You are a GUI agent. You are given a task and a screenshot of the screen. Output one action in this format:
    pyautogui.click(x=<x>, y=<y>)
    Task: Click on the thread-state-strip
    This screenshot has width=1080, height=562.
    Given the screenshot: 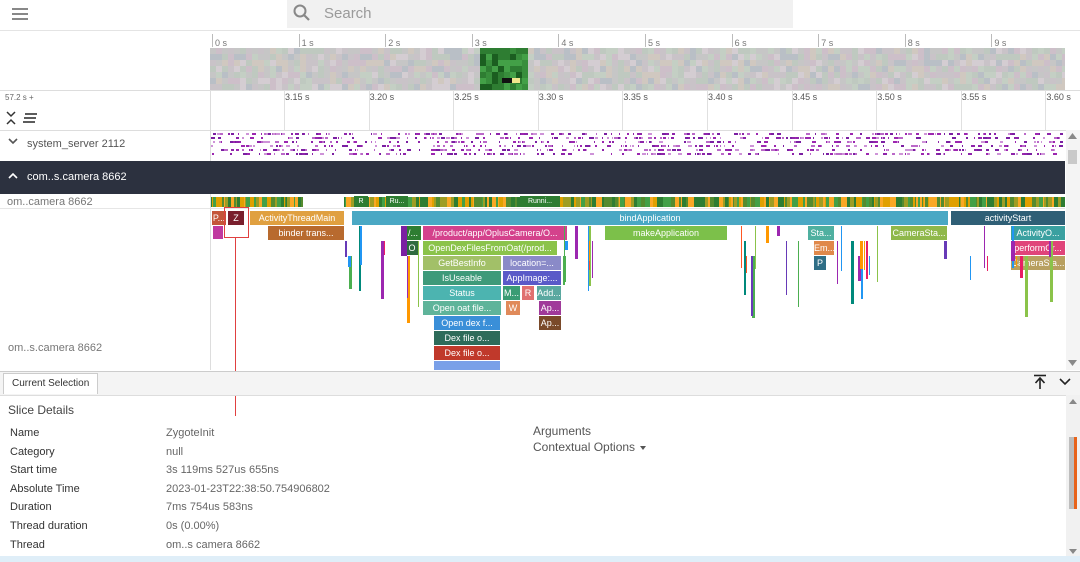 What is the action you would take?
    pyautogui.click(x=638, y=202)
    